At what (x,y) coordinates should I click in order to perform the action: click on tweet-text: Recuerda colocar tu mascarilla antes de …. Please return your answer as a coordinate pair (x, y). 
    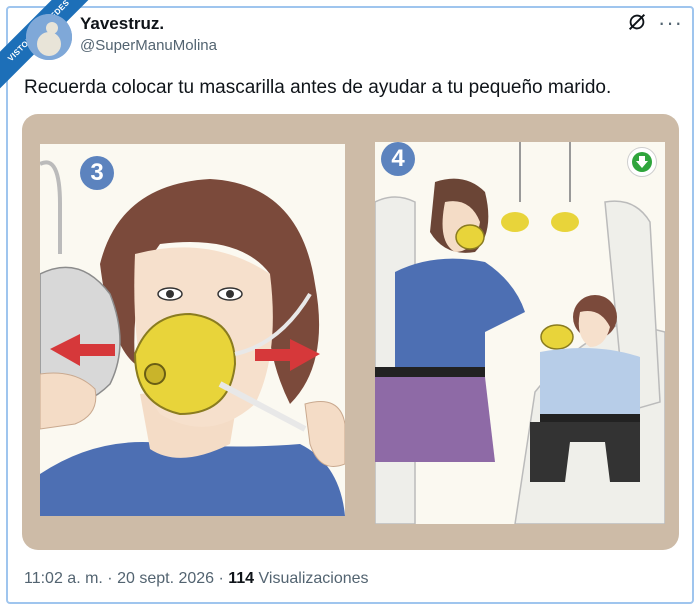
    Looking at the image, I should click on (318, 87).